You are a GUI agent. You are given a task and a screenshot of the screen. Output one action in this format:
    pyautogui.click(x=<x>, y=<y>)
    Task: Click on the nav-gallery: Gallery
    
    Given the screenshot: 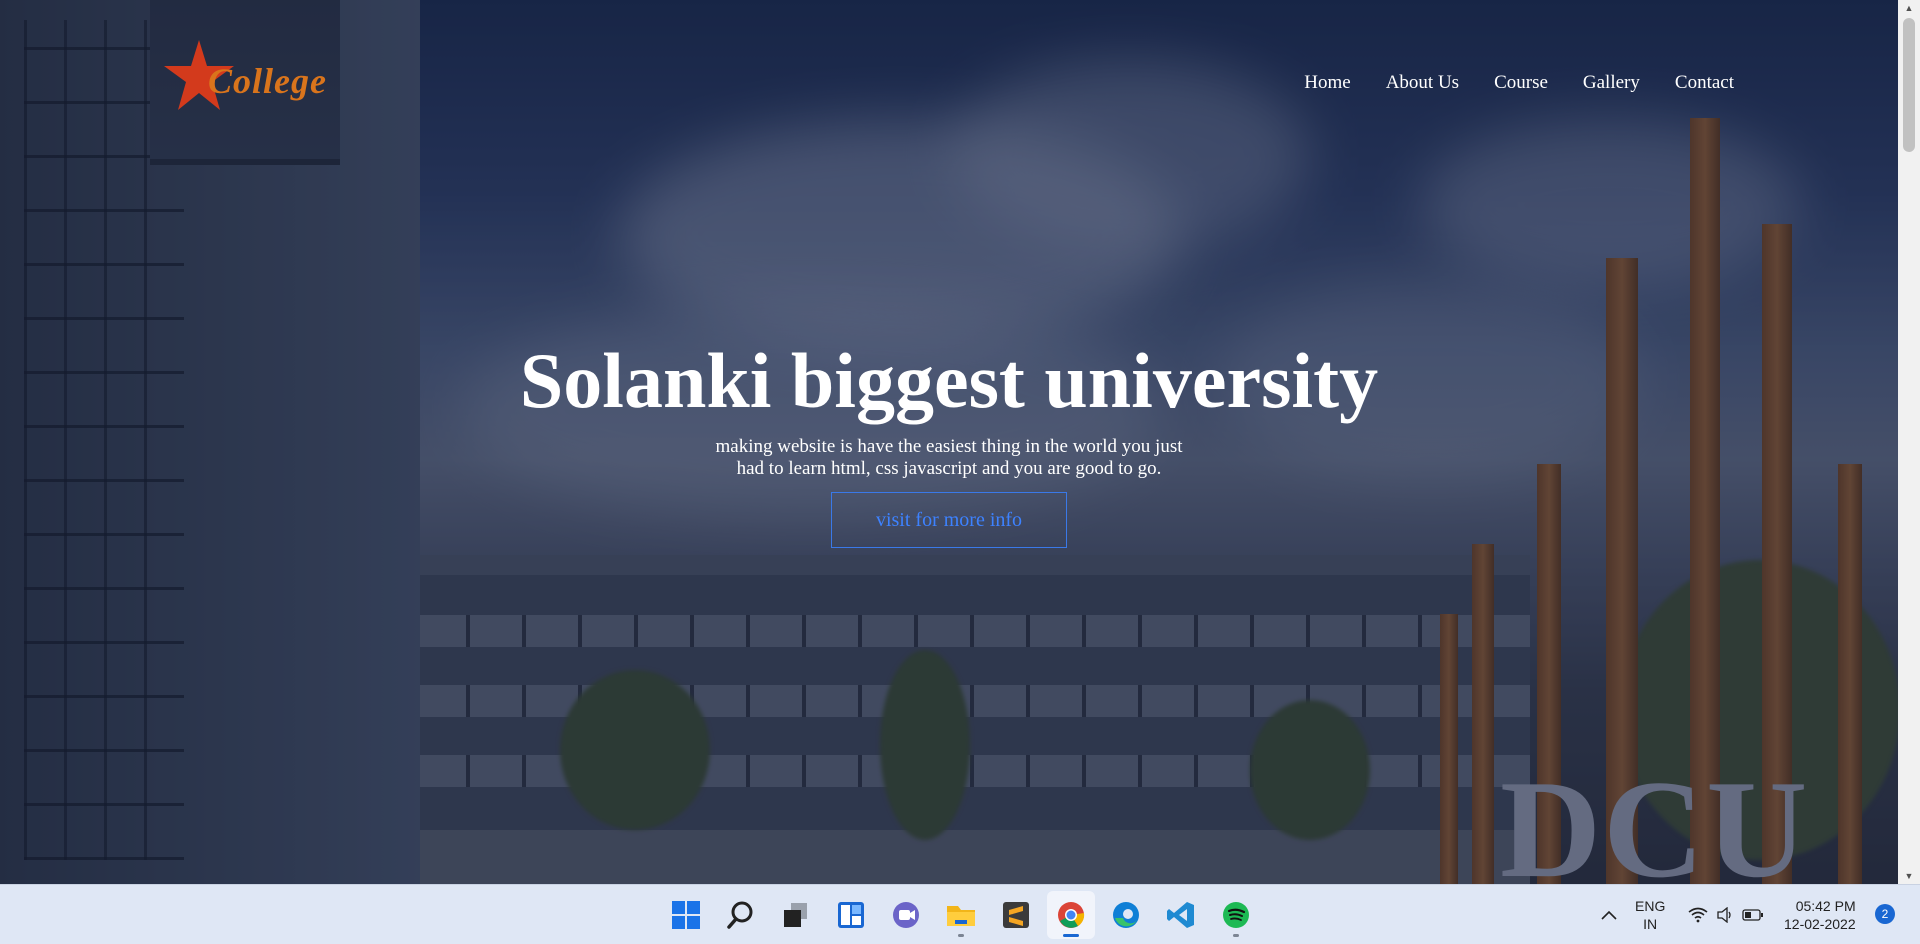 What is the action you would take?
    pyautogui.click(x=1611, y=83)
    